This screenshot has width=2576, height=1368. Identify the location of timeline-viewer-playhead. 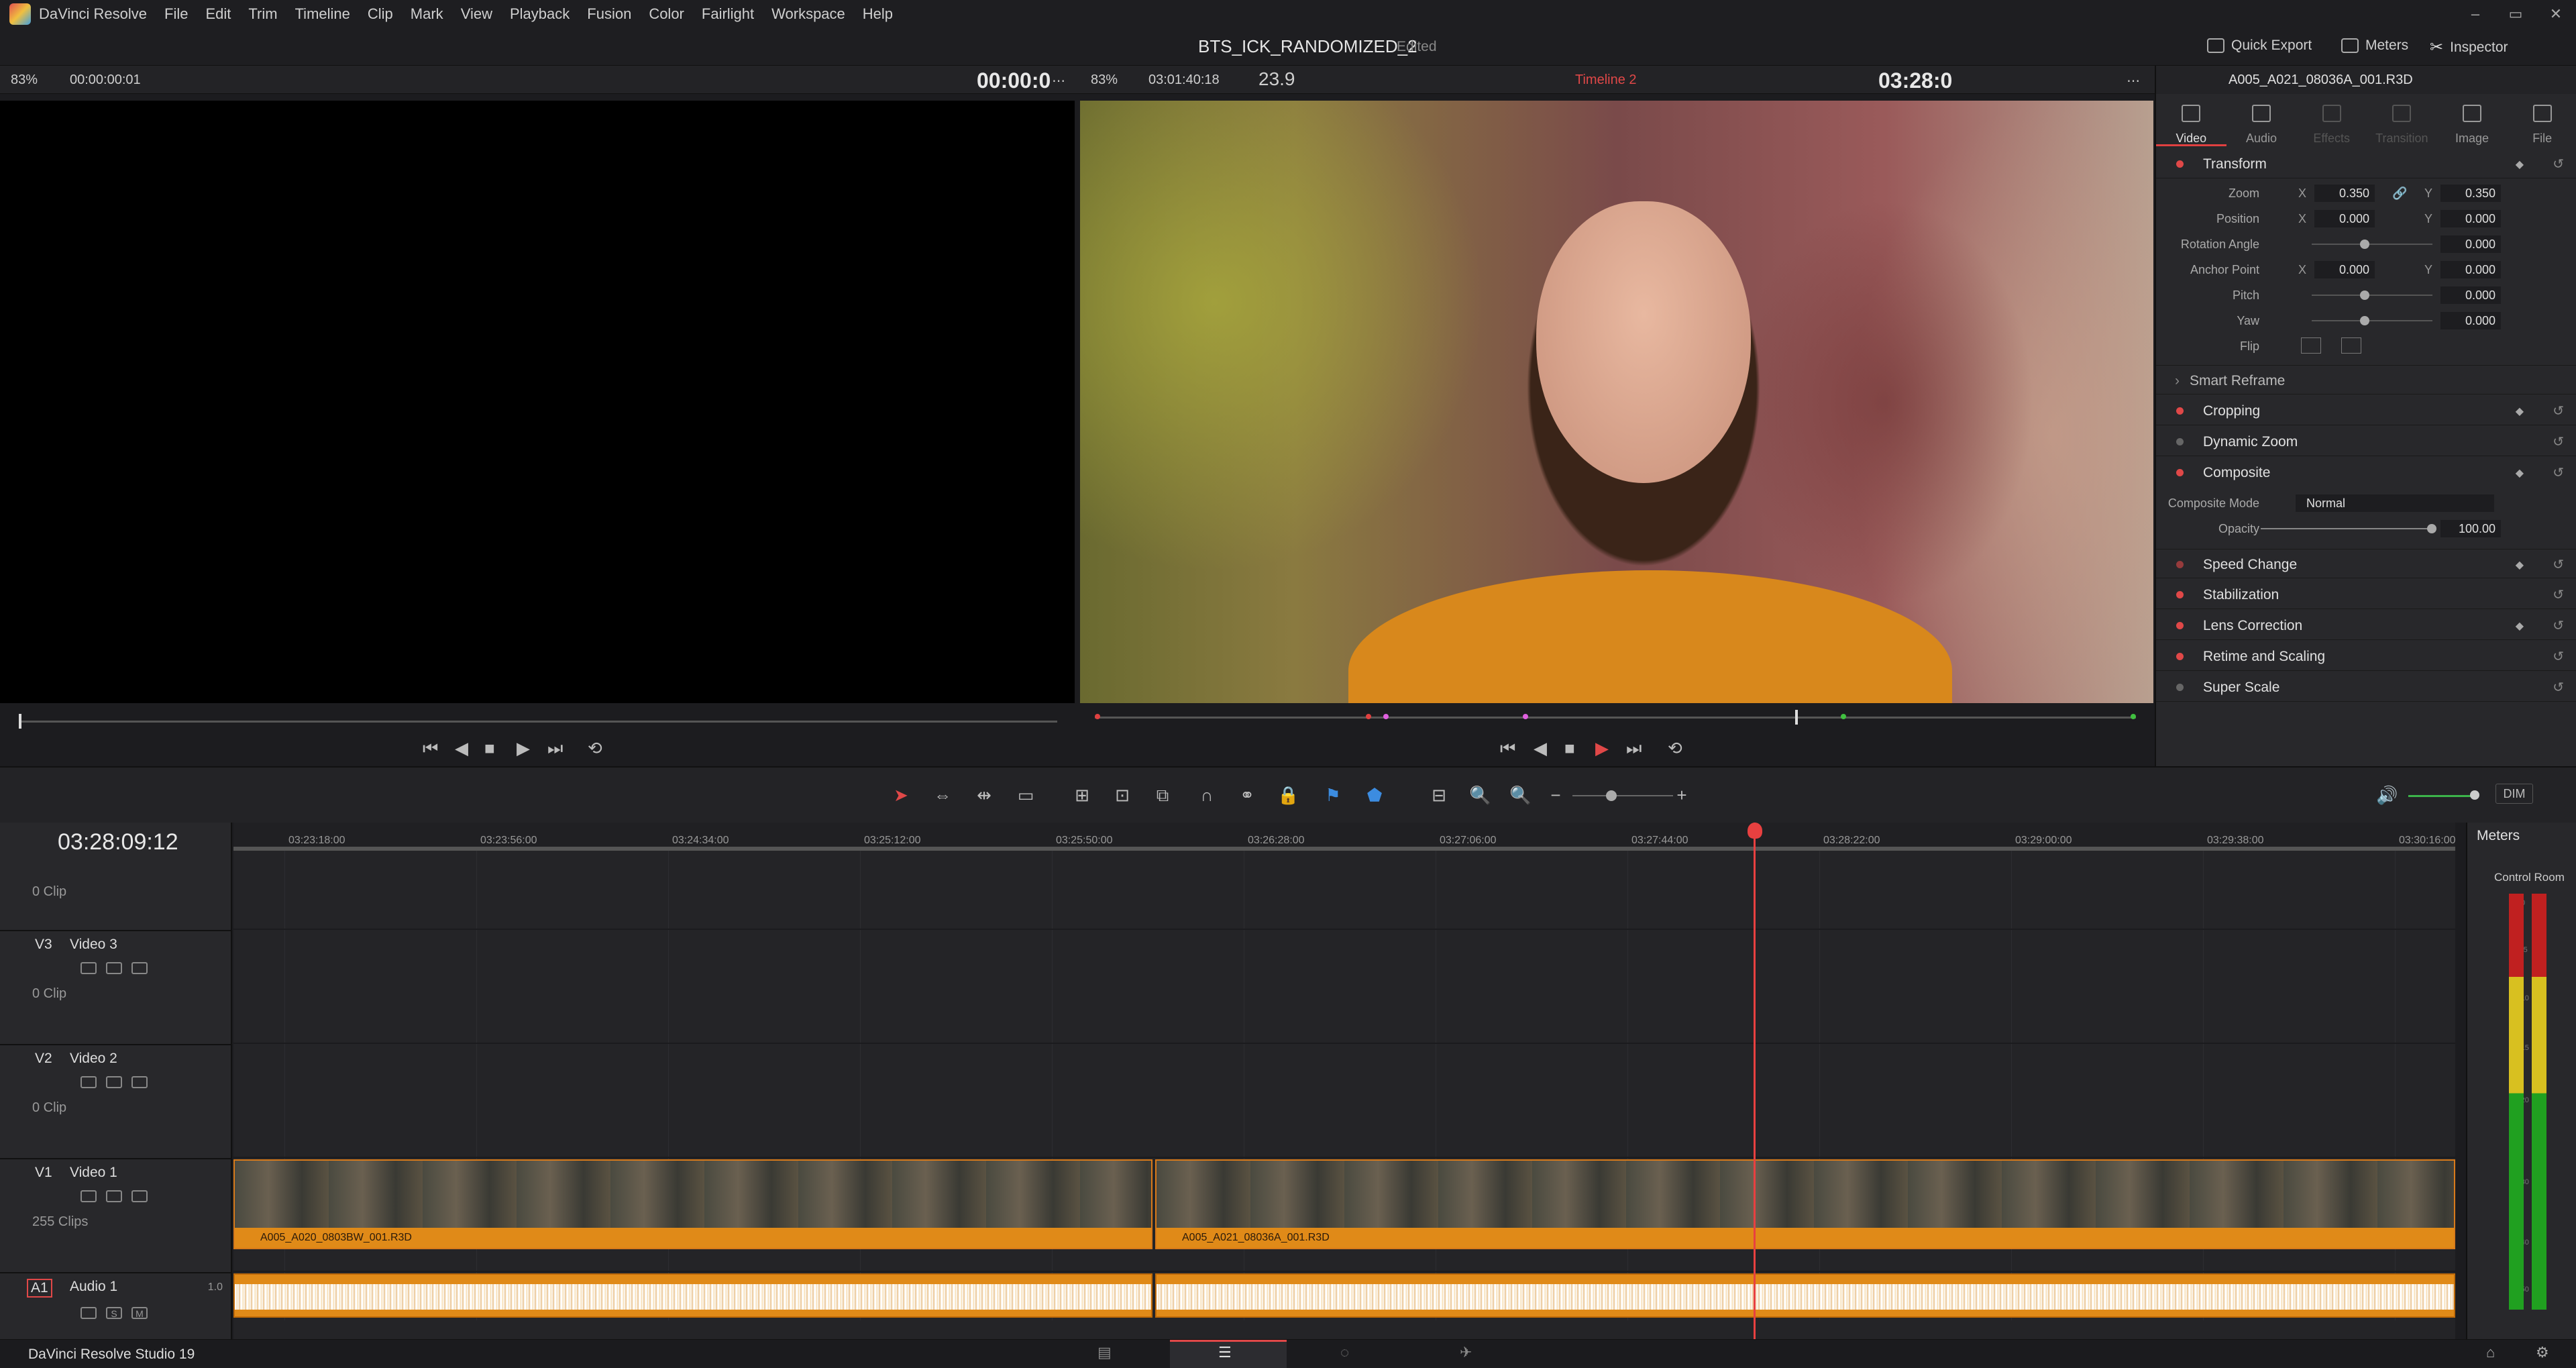
(1796, 717).